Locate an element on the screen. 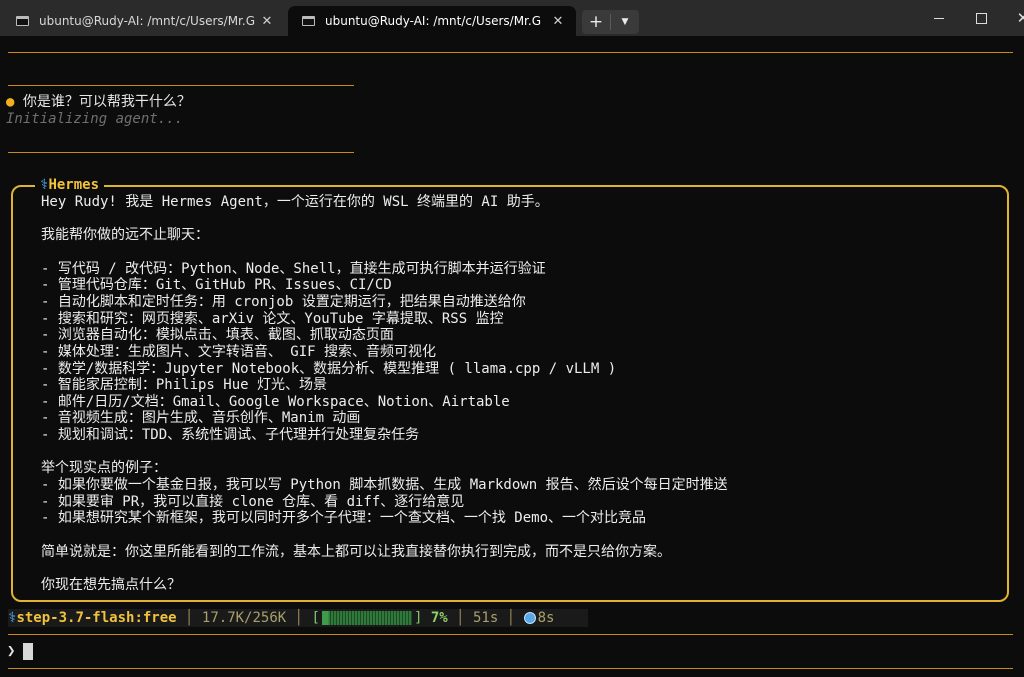  input-cursor is located at coordinates (28, 651).